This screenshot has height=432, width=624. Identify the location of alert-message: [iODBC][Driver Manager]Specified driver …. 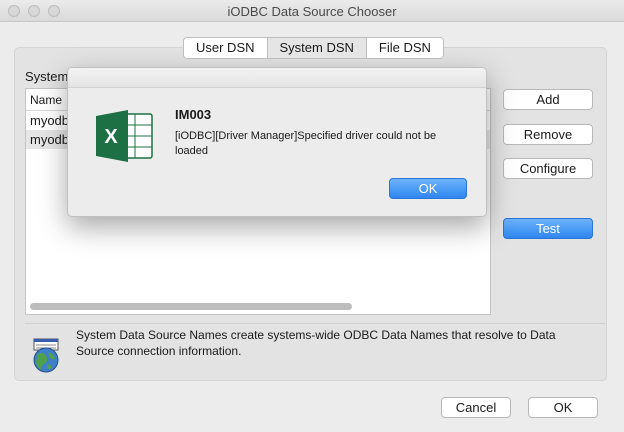
(306, 143).